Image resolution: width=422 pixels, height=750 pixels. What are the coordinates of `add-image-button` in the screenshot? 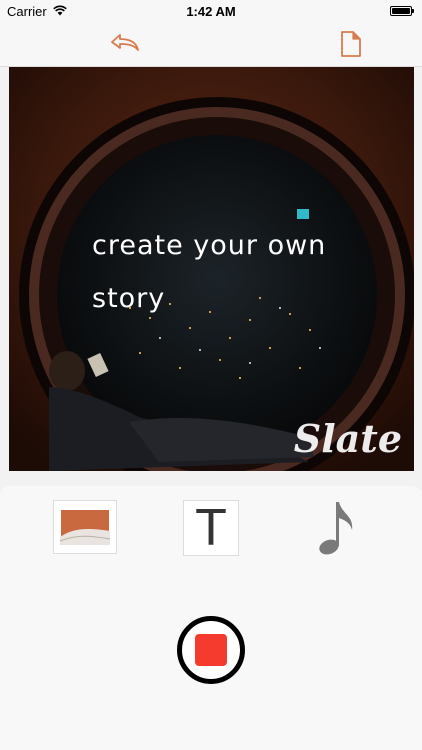 It's located at (85, 527).